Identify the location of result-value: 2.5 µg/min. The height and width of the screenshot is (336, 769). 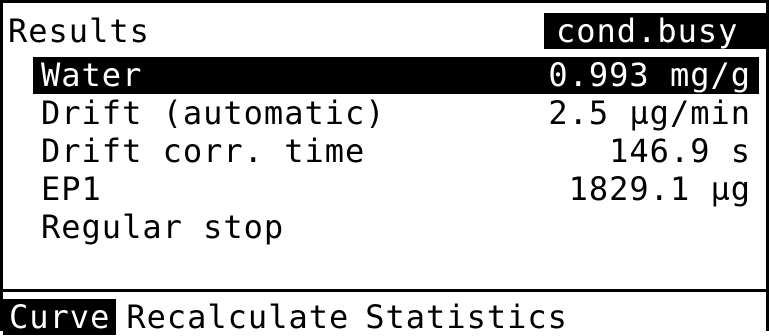
(649, 113).